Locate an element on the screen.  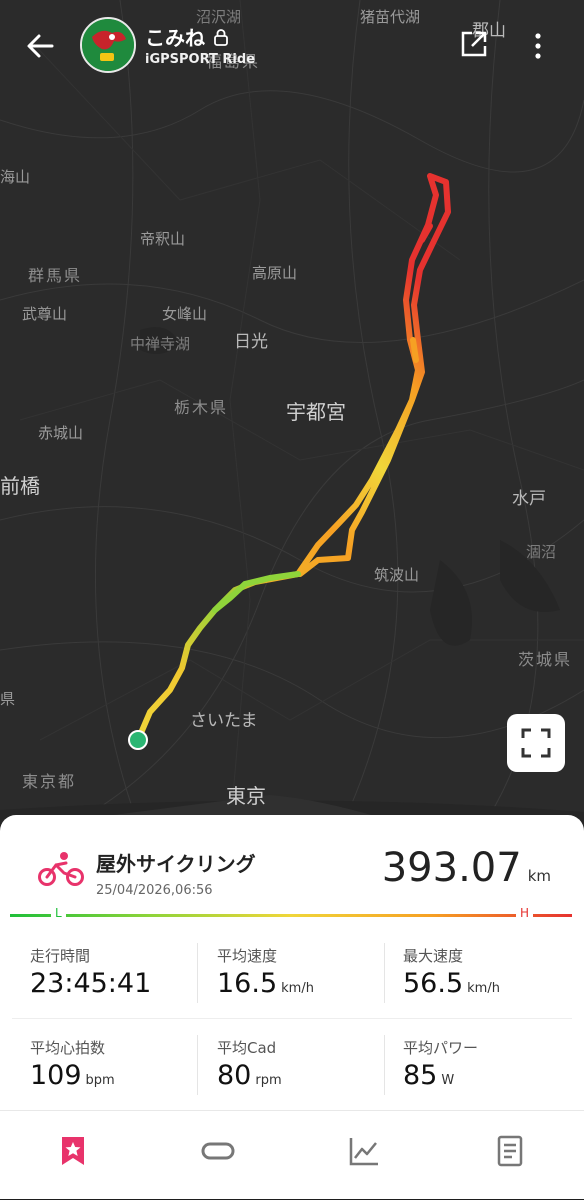
distance-unit: km is located at coordinates (539, 876).